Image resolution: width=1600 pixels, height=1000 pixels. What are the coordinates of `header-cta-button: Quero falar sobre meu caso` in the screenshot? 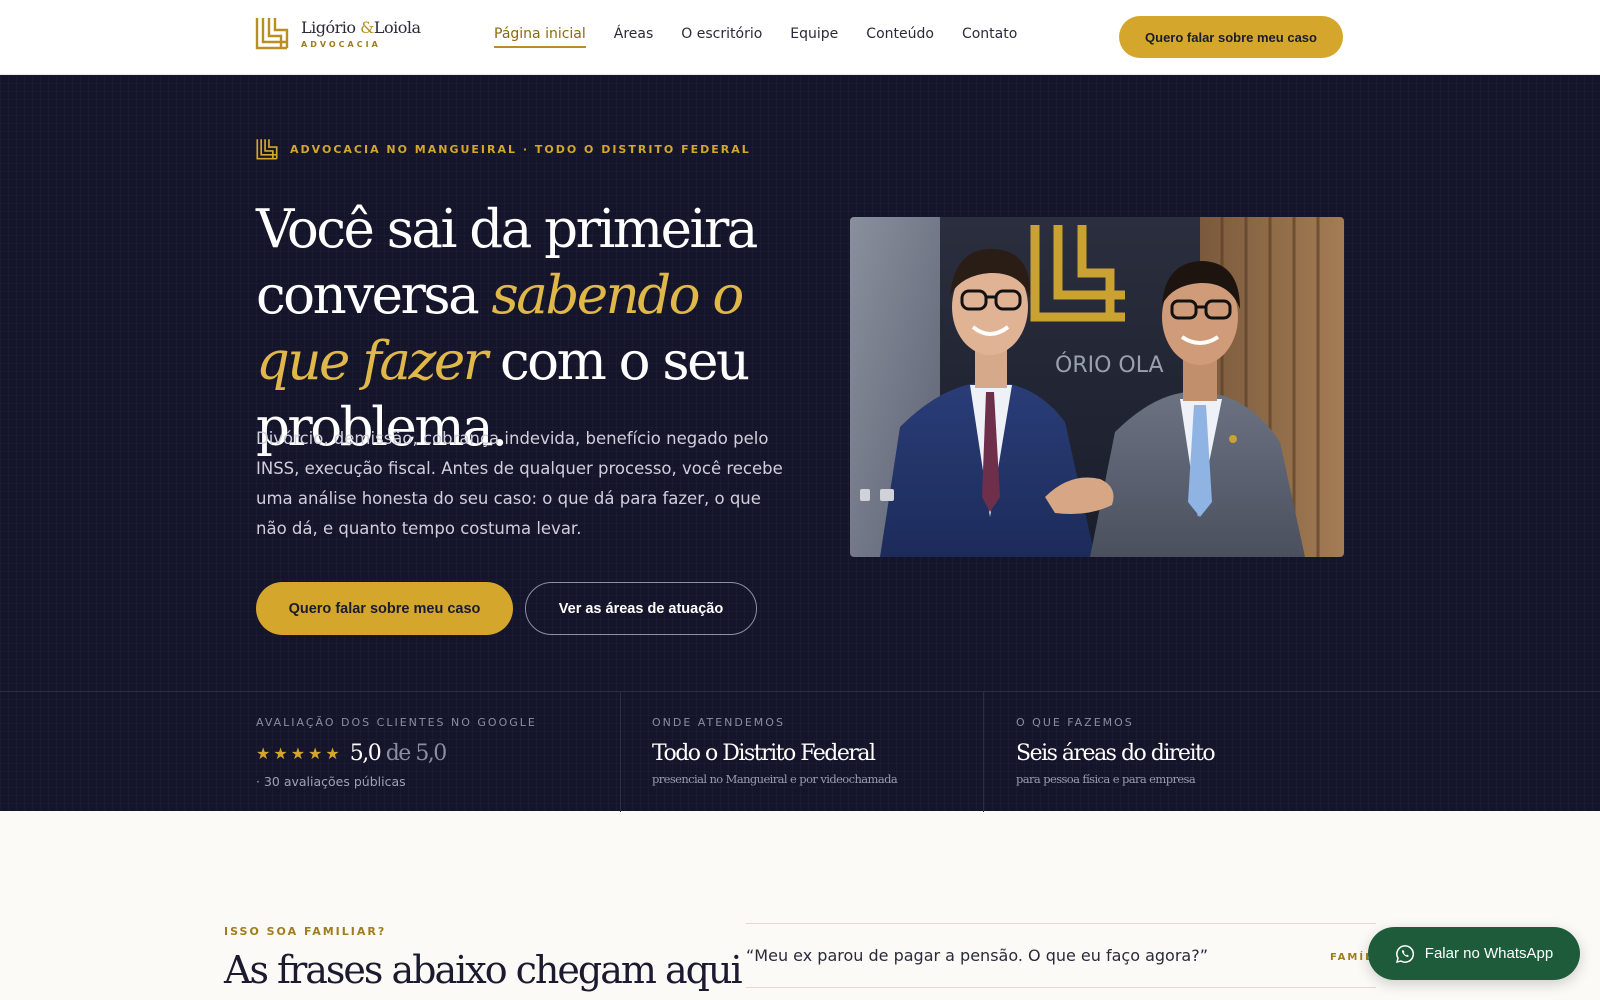 It's located at (1231, 37).